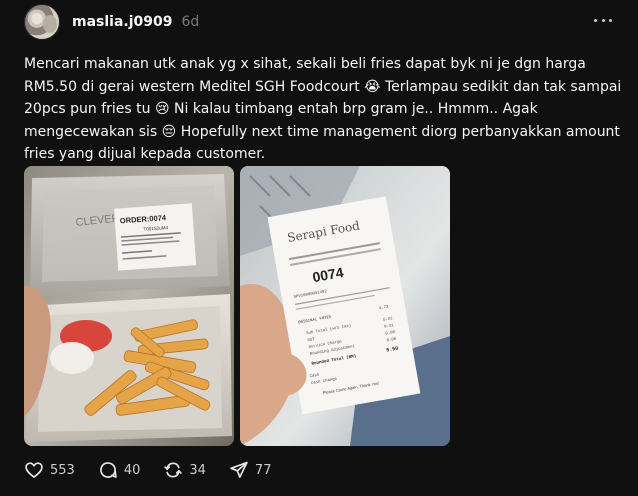 This screenshot has width=638, height=496. Describe the element at coordinates (122, 22) in the screenshot. I see `username: maslia.j0909` at that location.